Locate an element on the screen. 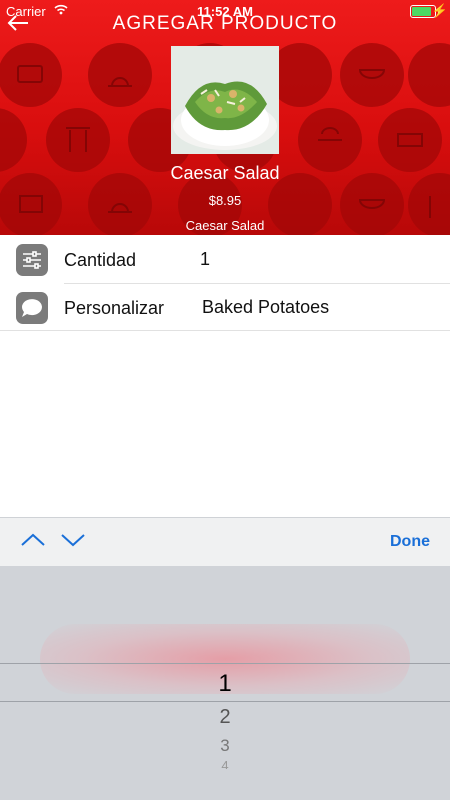 The image size is (450, 800). picker-option: 4 is located at coordinates (225, 763).